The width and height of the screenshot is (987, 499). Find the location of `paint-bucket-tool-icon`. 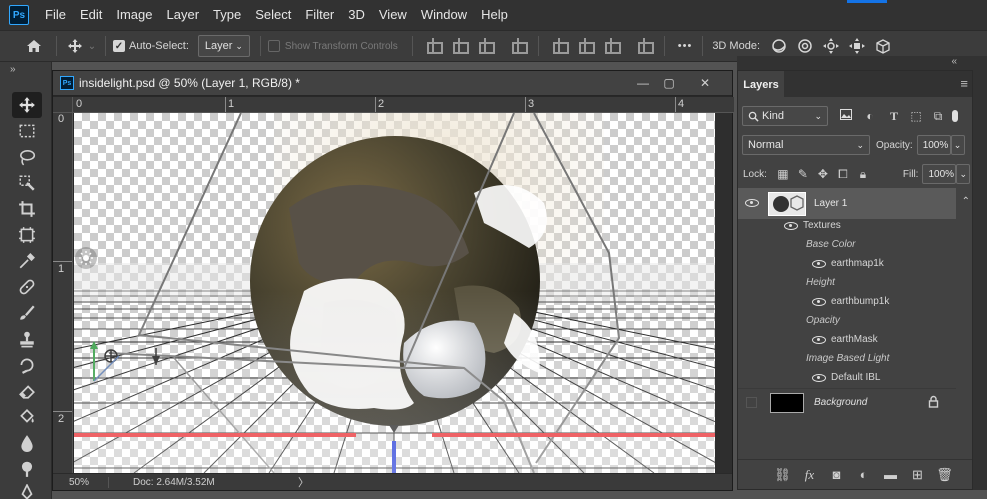

paint-bucket-tool-icon is located at coordinates (27, 417).